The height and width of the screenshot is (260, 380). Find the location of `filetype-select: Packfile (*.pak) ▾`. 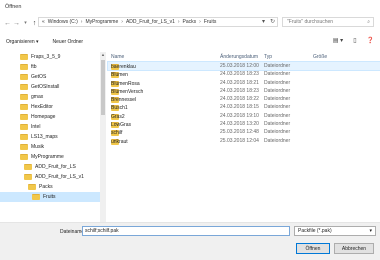

filetype-select: Packfile (*.pak) ▾ is located at coordinates (335, 231).